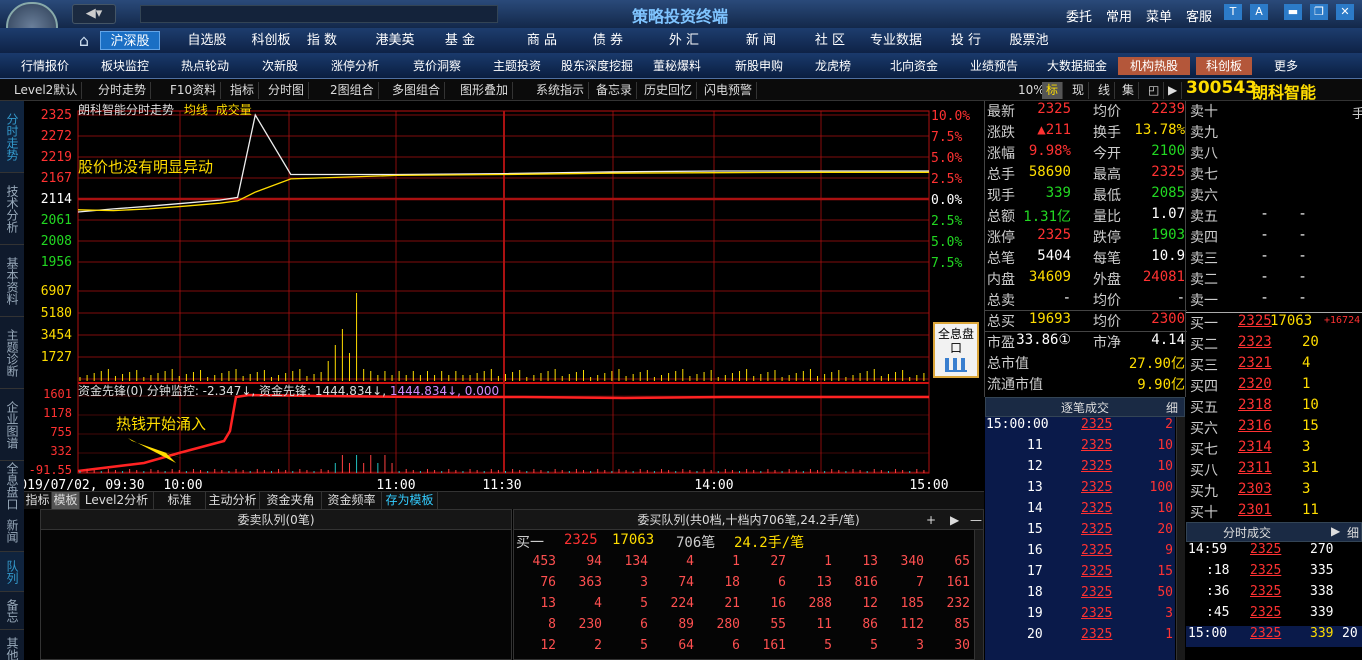 The height and width of the screenshot is (660, 1362). What do you see at coordinates (1273, 237) in the screenshot?
I see `ask-row-6: 卖四 - -` at bounding box center [1273, 237].